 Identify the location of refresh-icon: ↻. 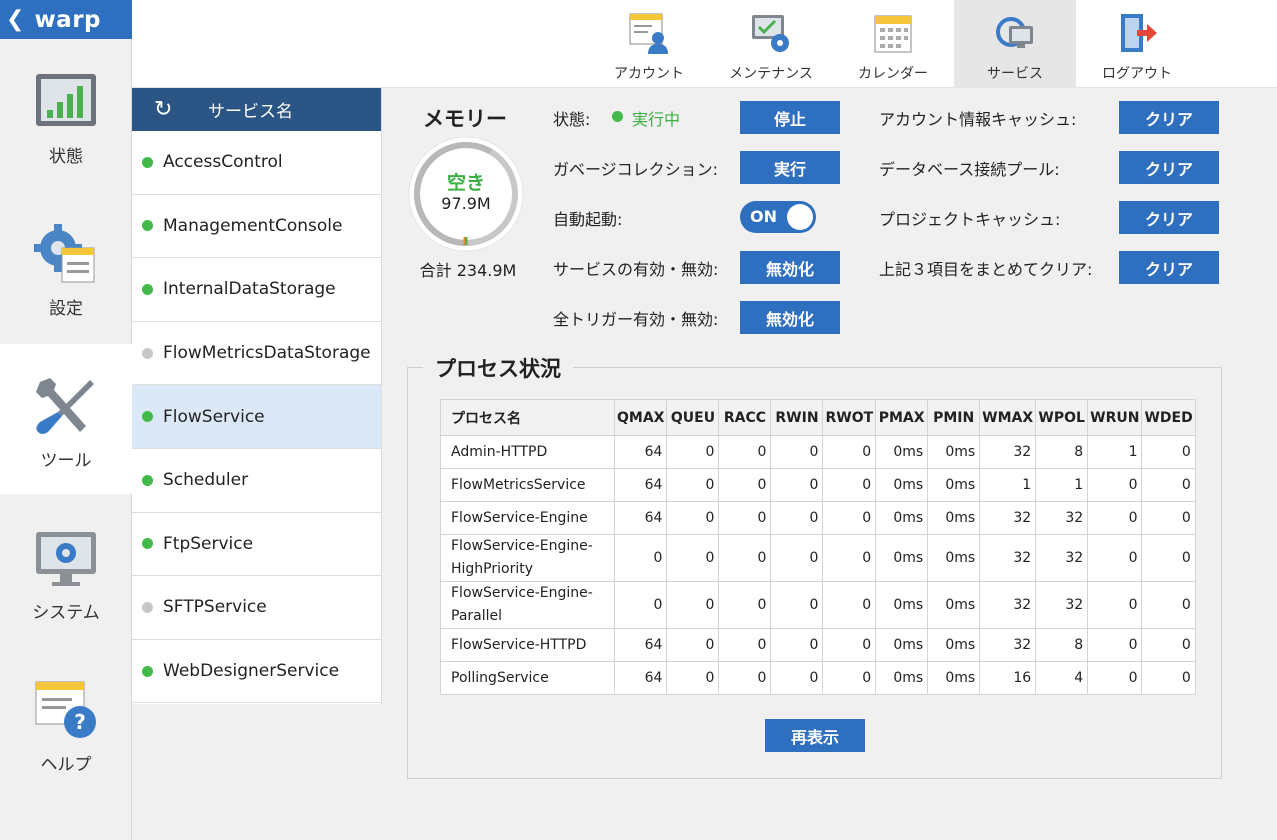
(169, 109).